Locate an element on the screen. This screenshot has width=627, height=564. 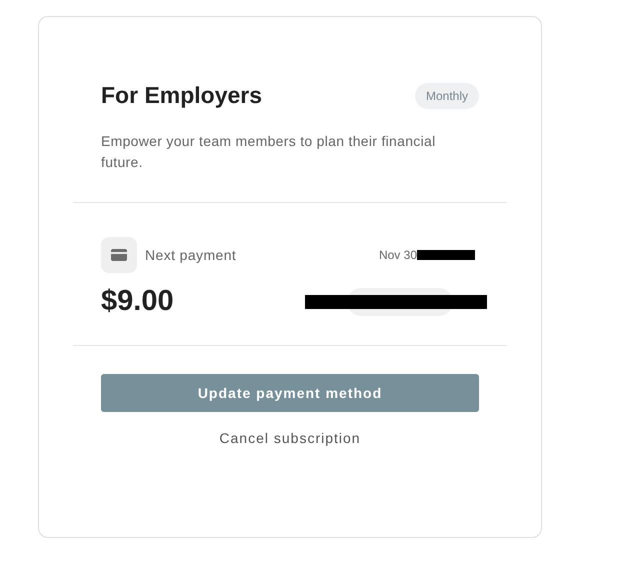
payment-amount: $9.00 is located at coordinates (137, 301).